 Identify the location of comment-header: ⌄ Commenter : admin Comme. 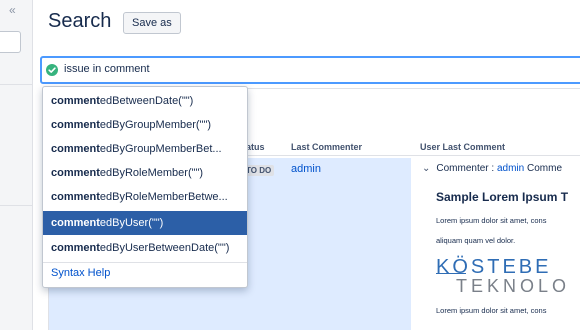
(492, 168).